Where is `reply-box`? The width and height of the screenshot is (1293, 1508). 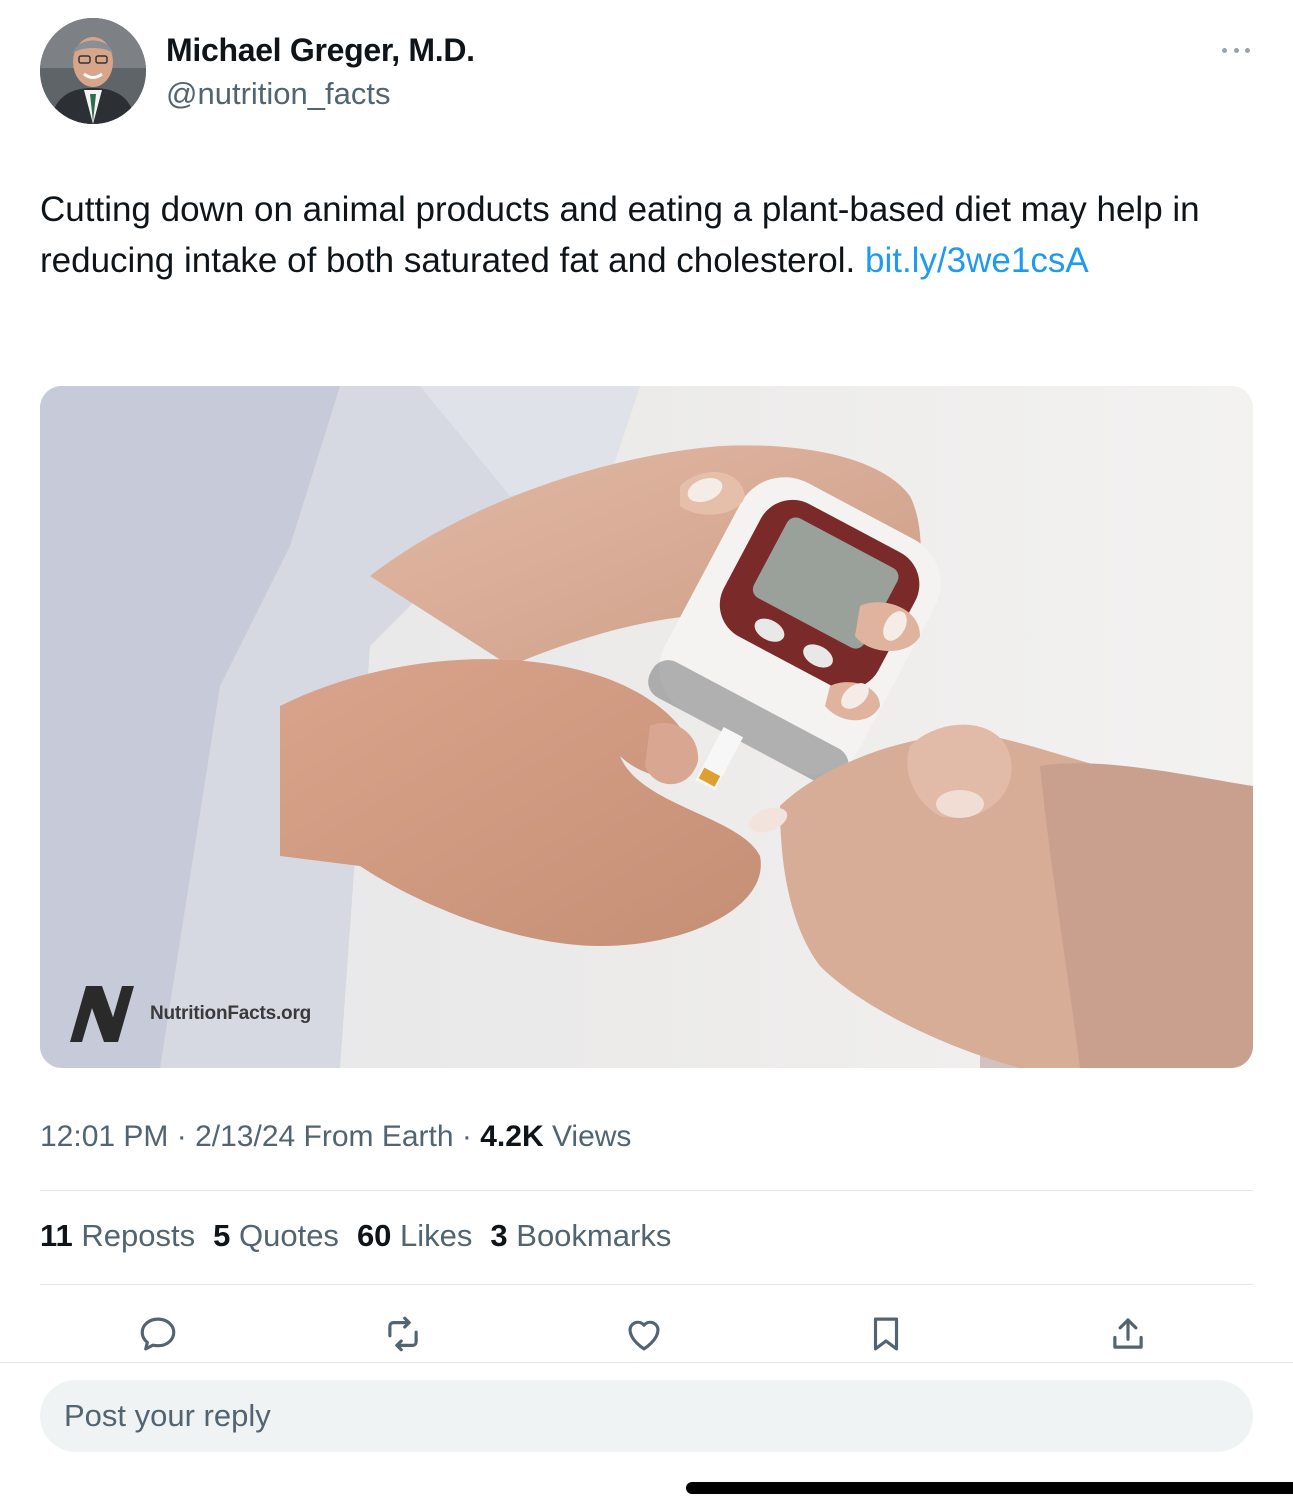 reply-box is located at coordinates (646, 1416).